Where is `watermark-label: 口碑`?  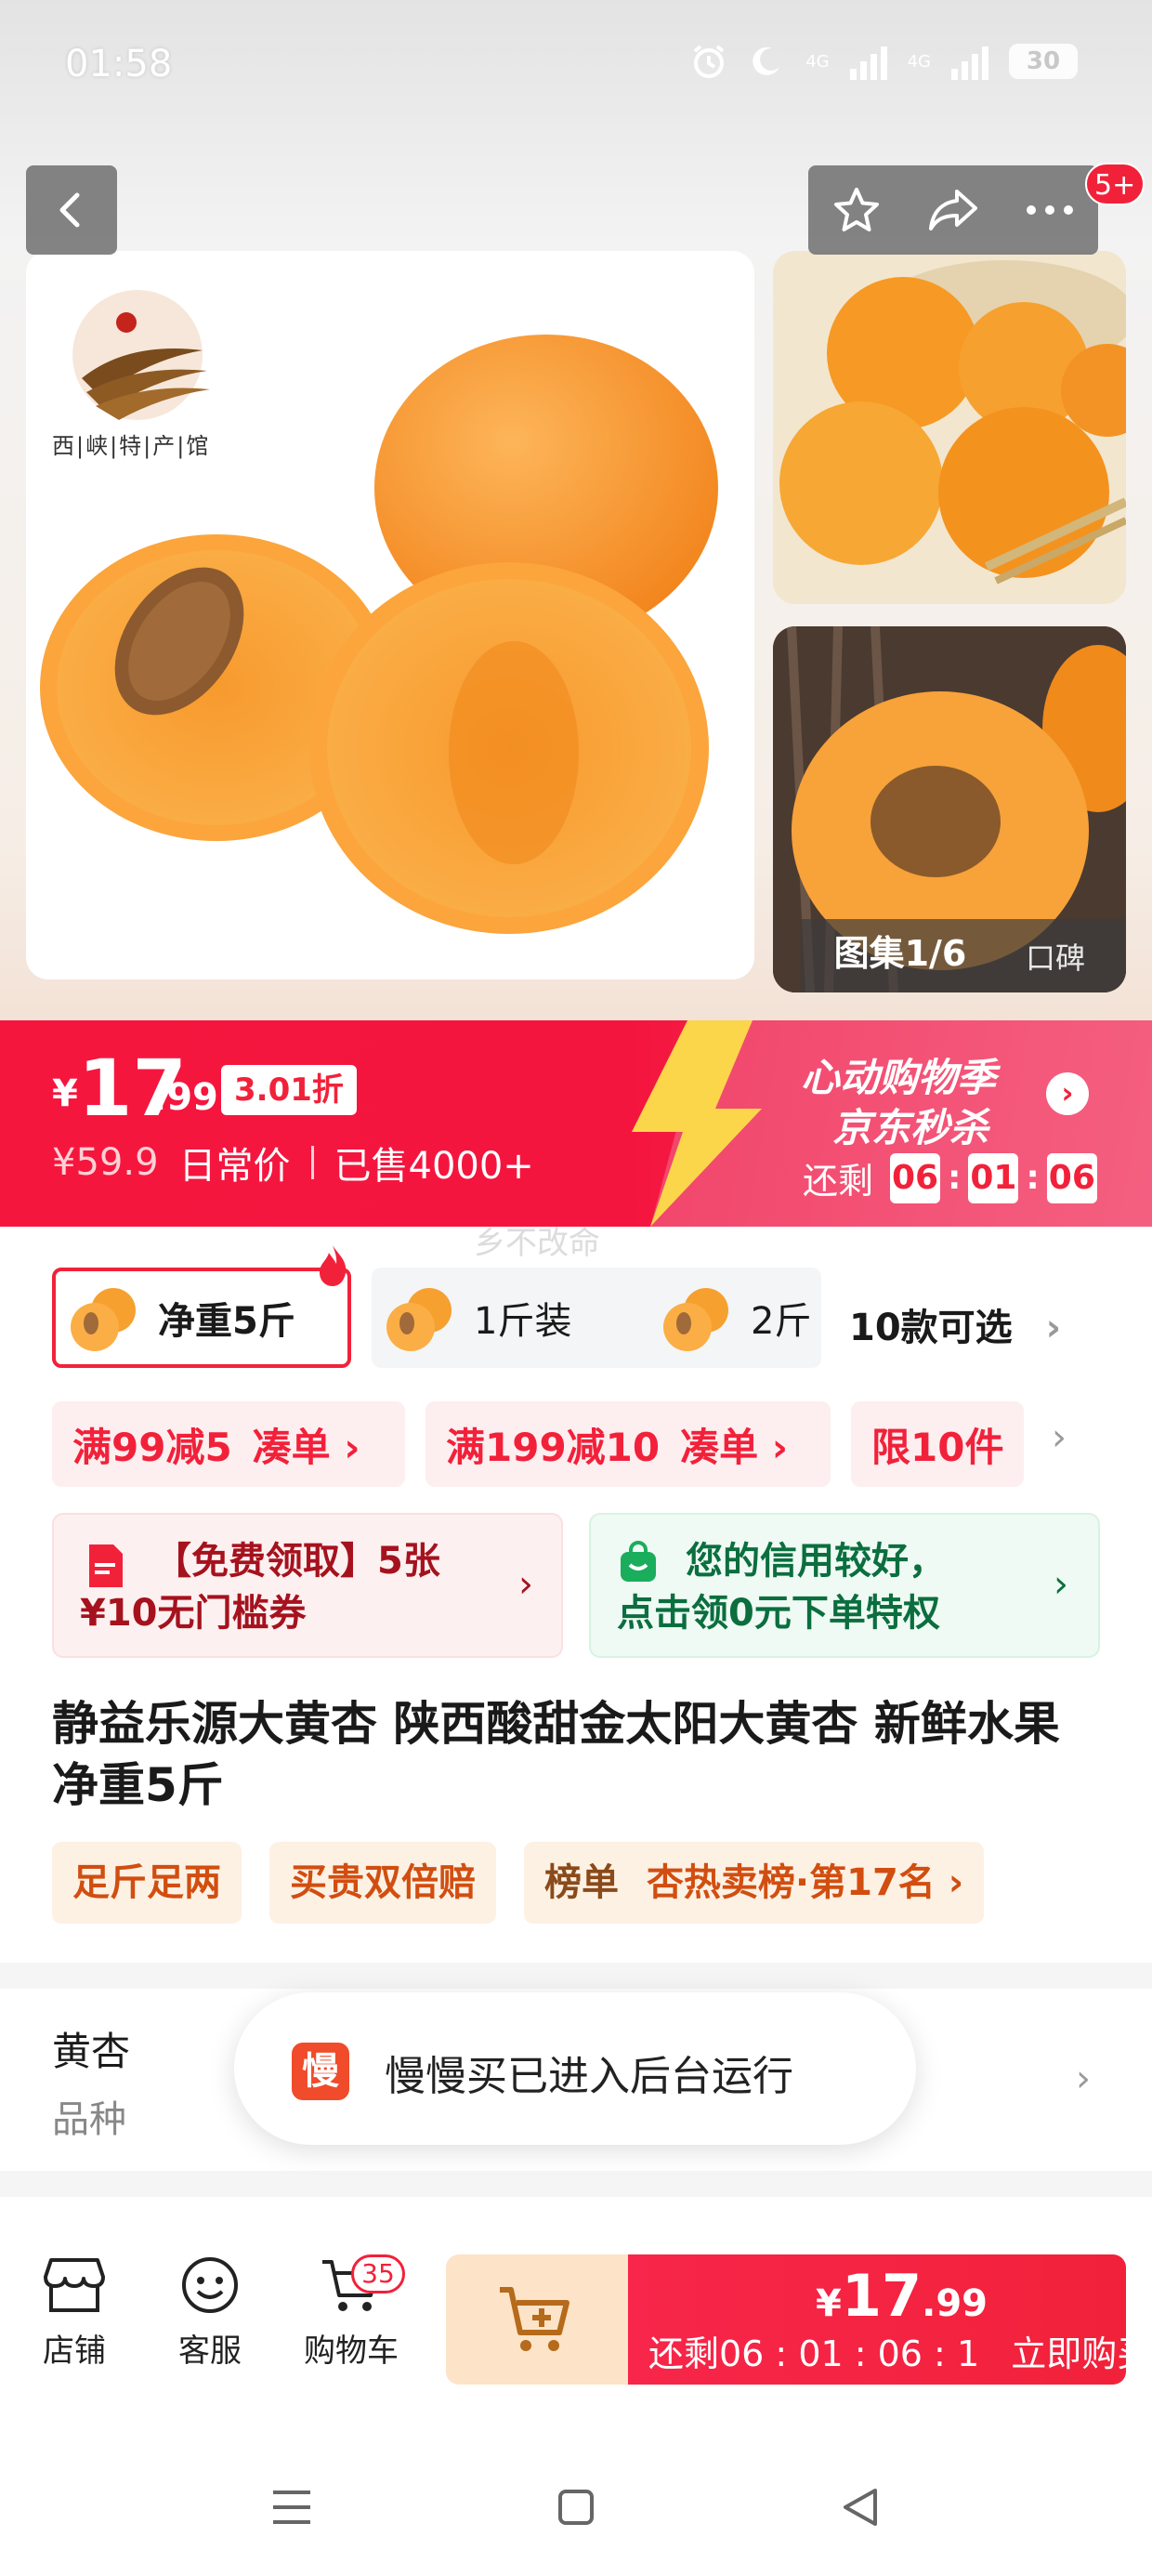
watermark-label: 口碑 is located at coordinates (1056, 958).